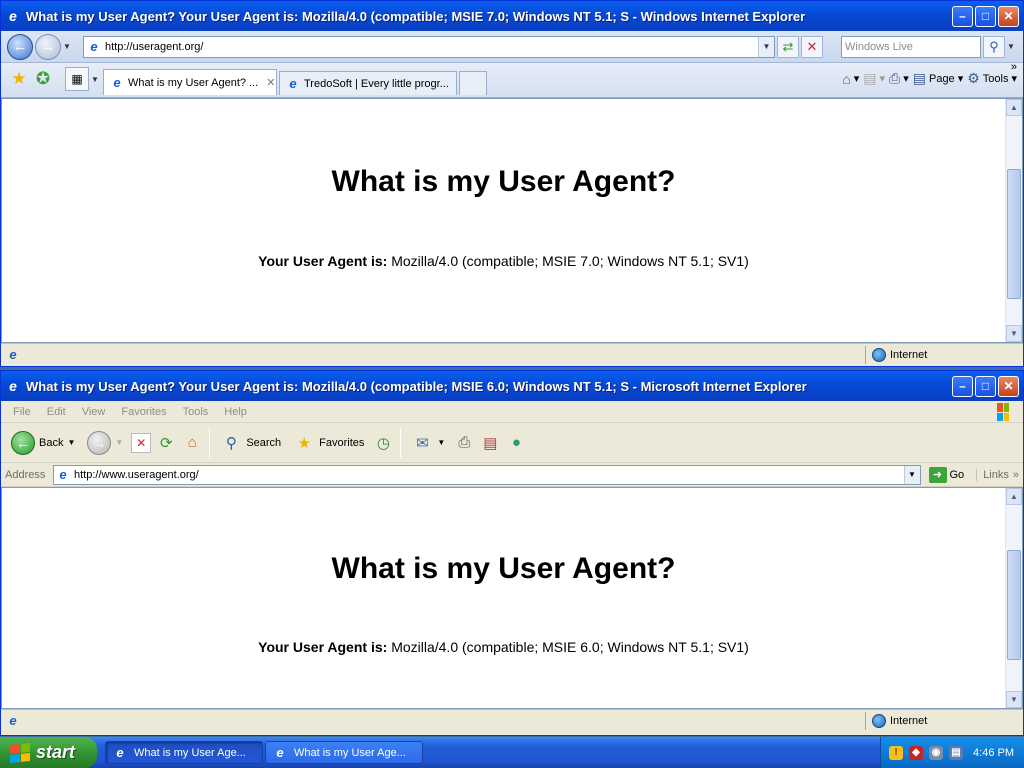  I want to click on back-button: ← Back ▼, so click(43, 442).